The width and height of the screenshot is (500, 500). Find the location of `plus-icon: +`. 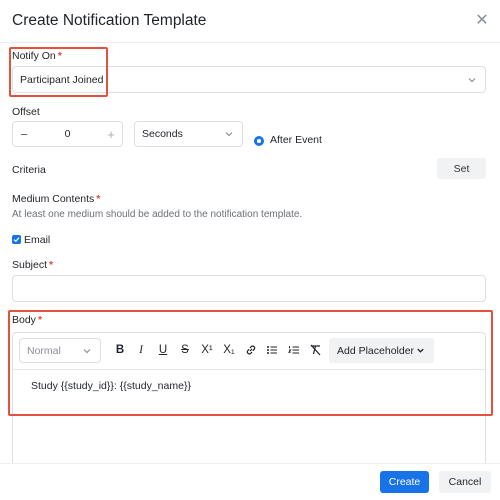

plus-icon: + is located at coordinates (111, 134).